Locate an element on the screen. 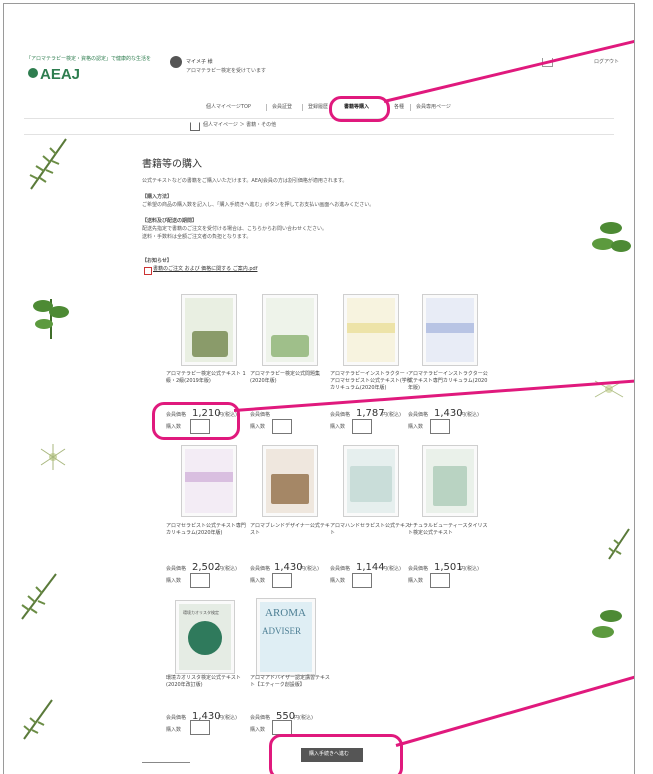 The image size is (653, 774). notice-pdf-link: 書籍のご注文 および 価格に関する ご案内.pdf is located at coordinates (205, 269).